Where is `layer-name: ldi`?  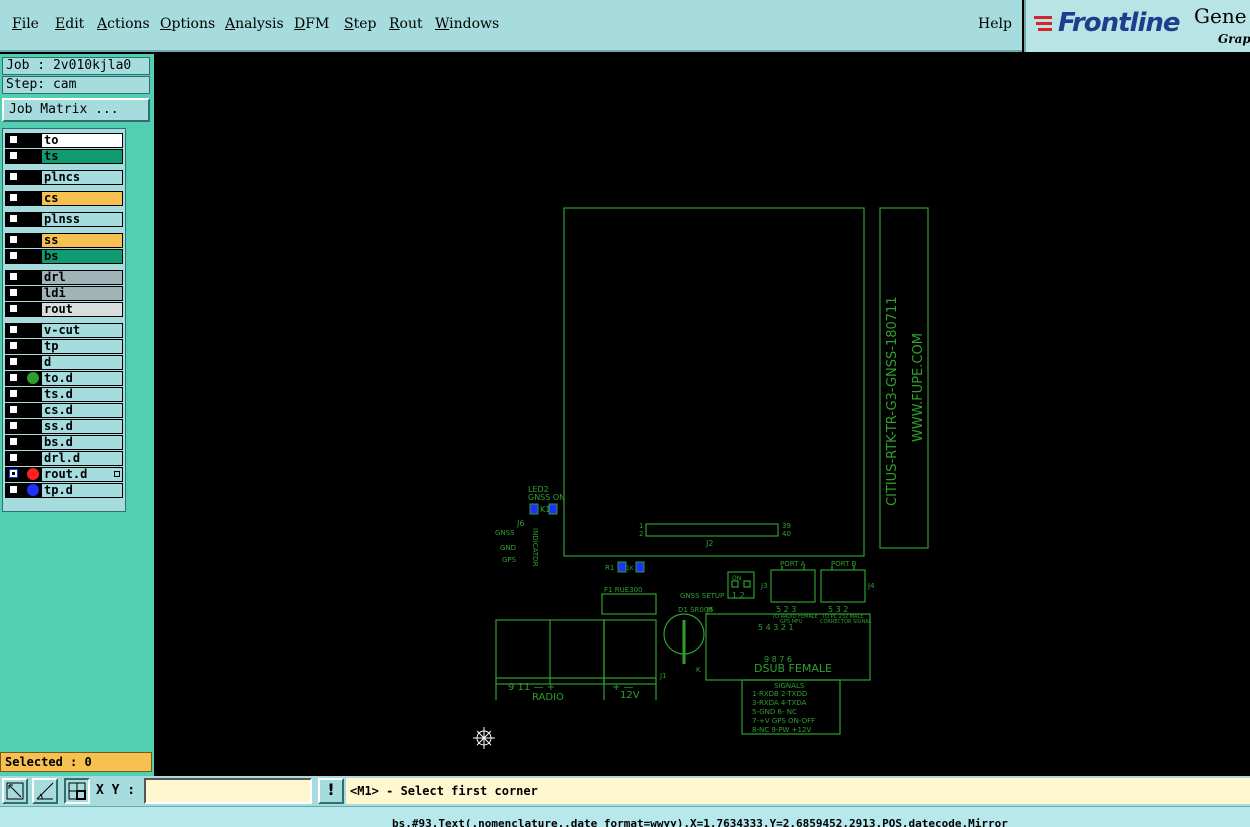
layer-name: ldi is located at coordinates (82, 293).